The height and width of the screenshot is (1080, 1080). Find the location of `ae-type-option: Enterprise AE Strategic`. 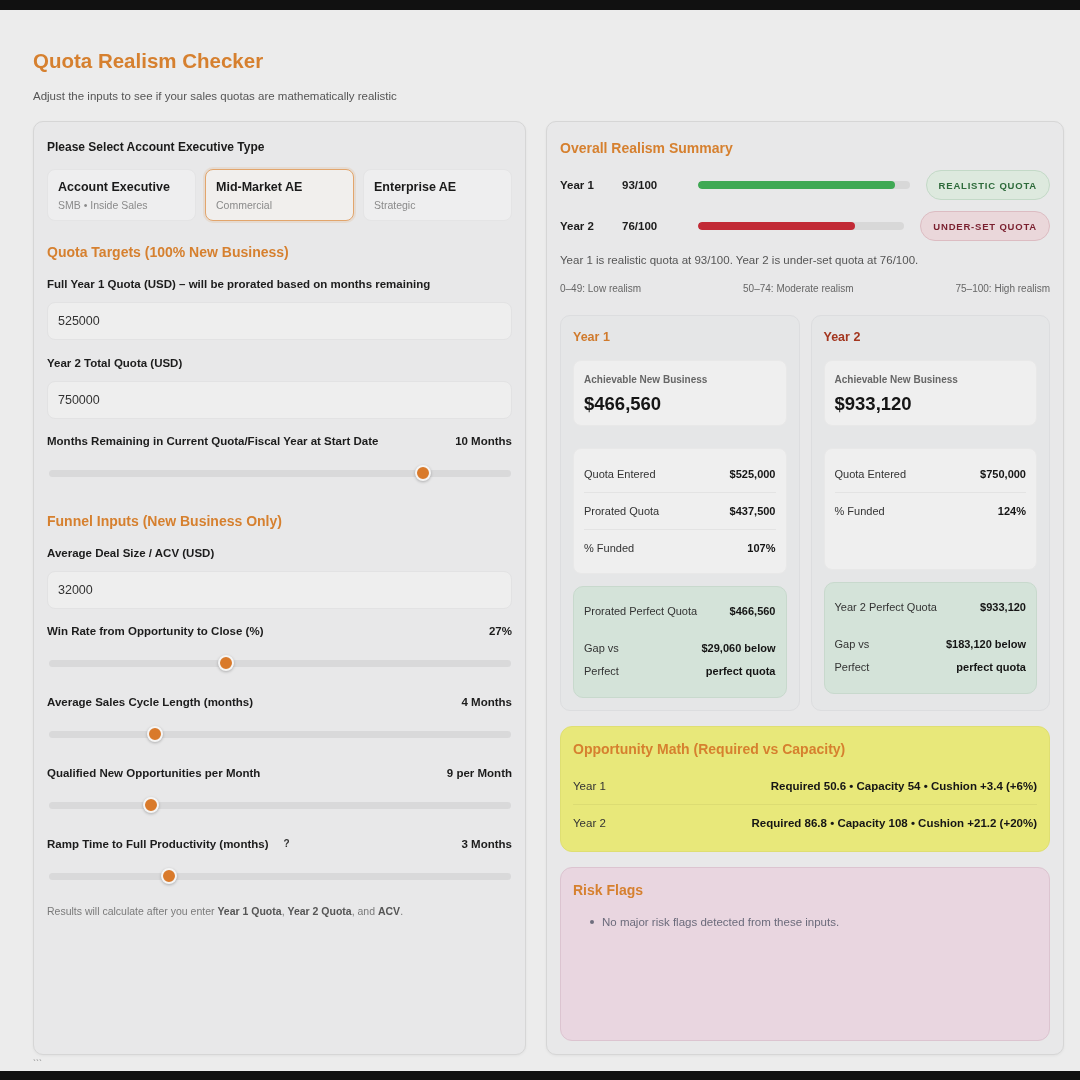

ae-type-option: Enterprise AE Strategic is located at coordinates (437, 195).